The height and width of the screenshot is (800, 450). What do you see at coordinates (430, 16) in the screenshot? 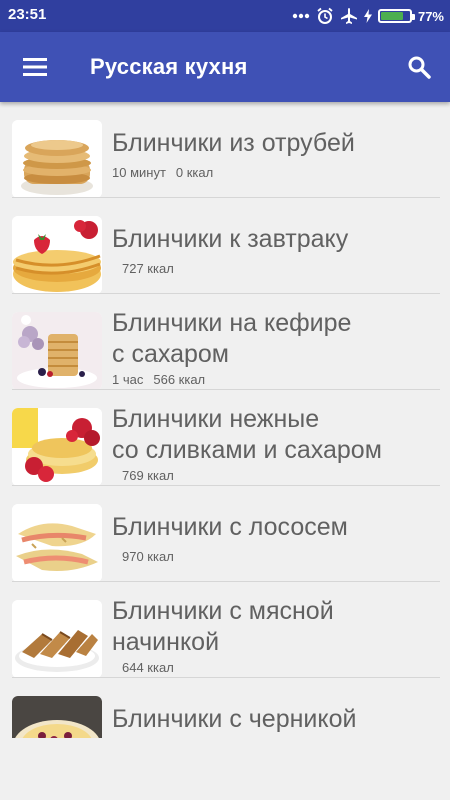
I see `battery-percent: 77%` at bounding box center [430, 16].